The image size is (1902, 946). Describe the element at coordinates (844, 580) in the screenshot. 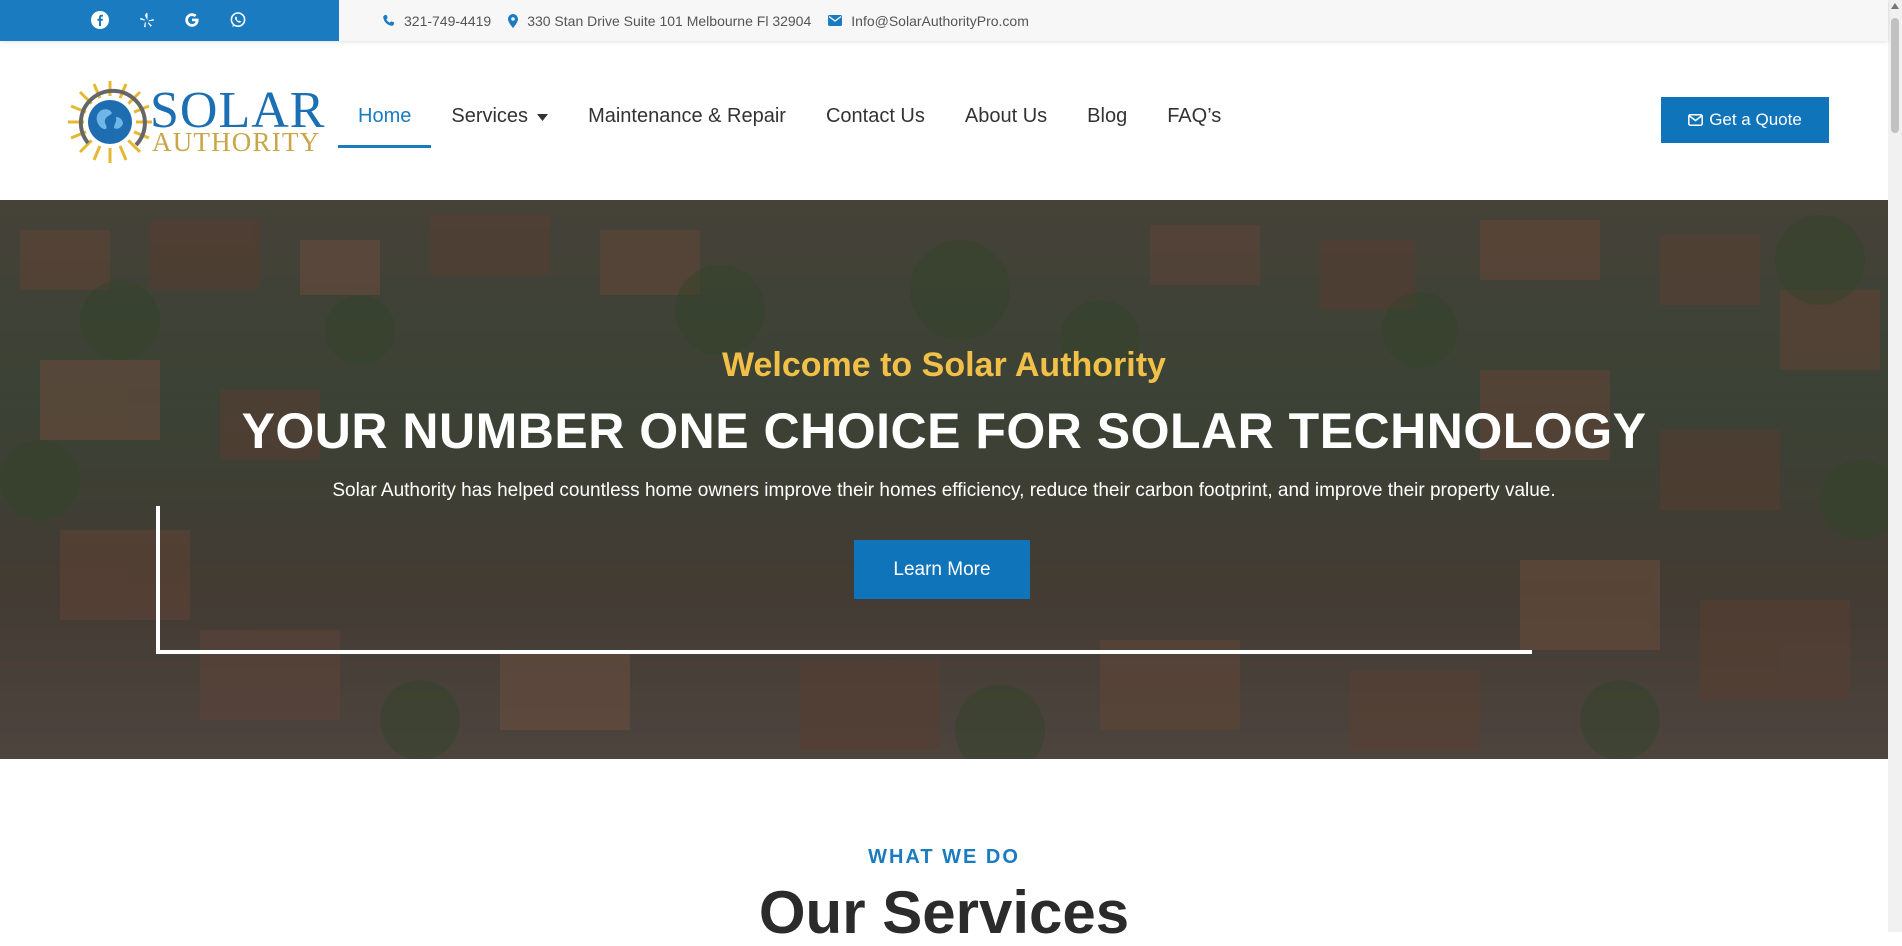

I see `hero-decorative-frame` at that location.